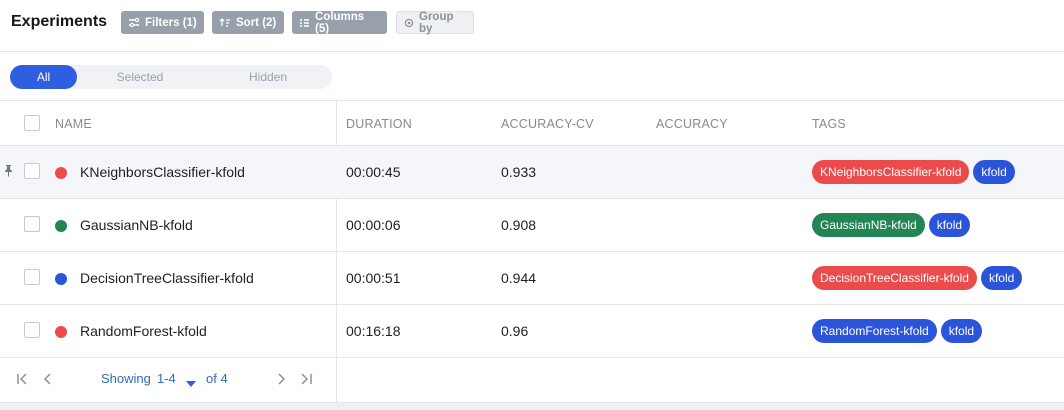 This screenshot has width=1064, height=410. I want to click on pin-icon, so click(8, 173).